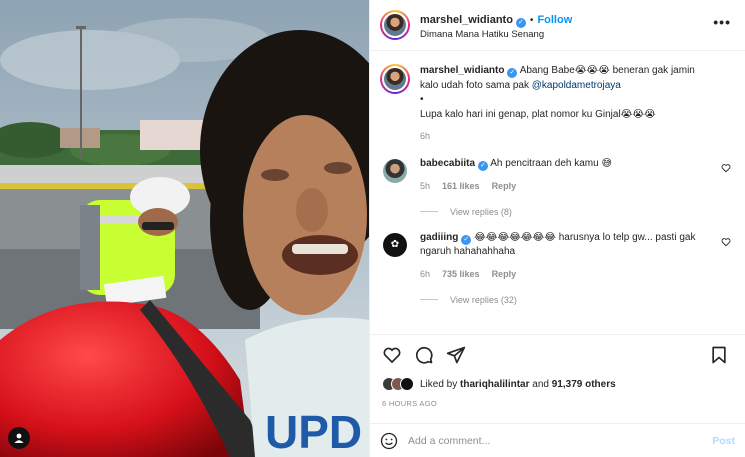 The image size is (745, 457). Describe the element at coordinates (447, 163) in the screenshot. I see `commenter-username: babecabiita` at that location.